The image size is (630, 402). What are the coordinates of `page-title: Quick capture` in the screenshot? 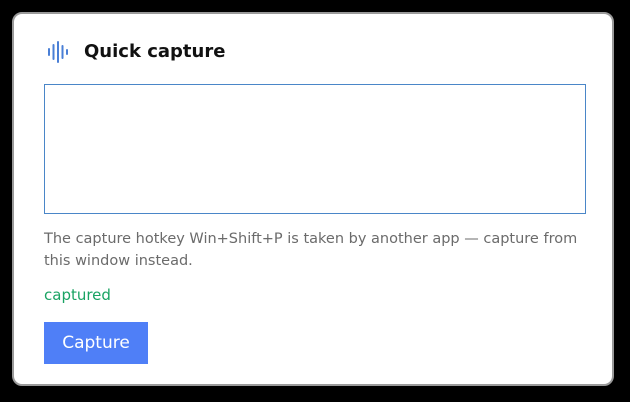 It's located at (155, 51).